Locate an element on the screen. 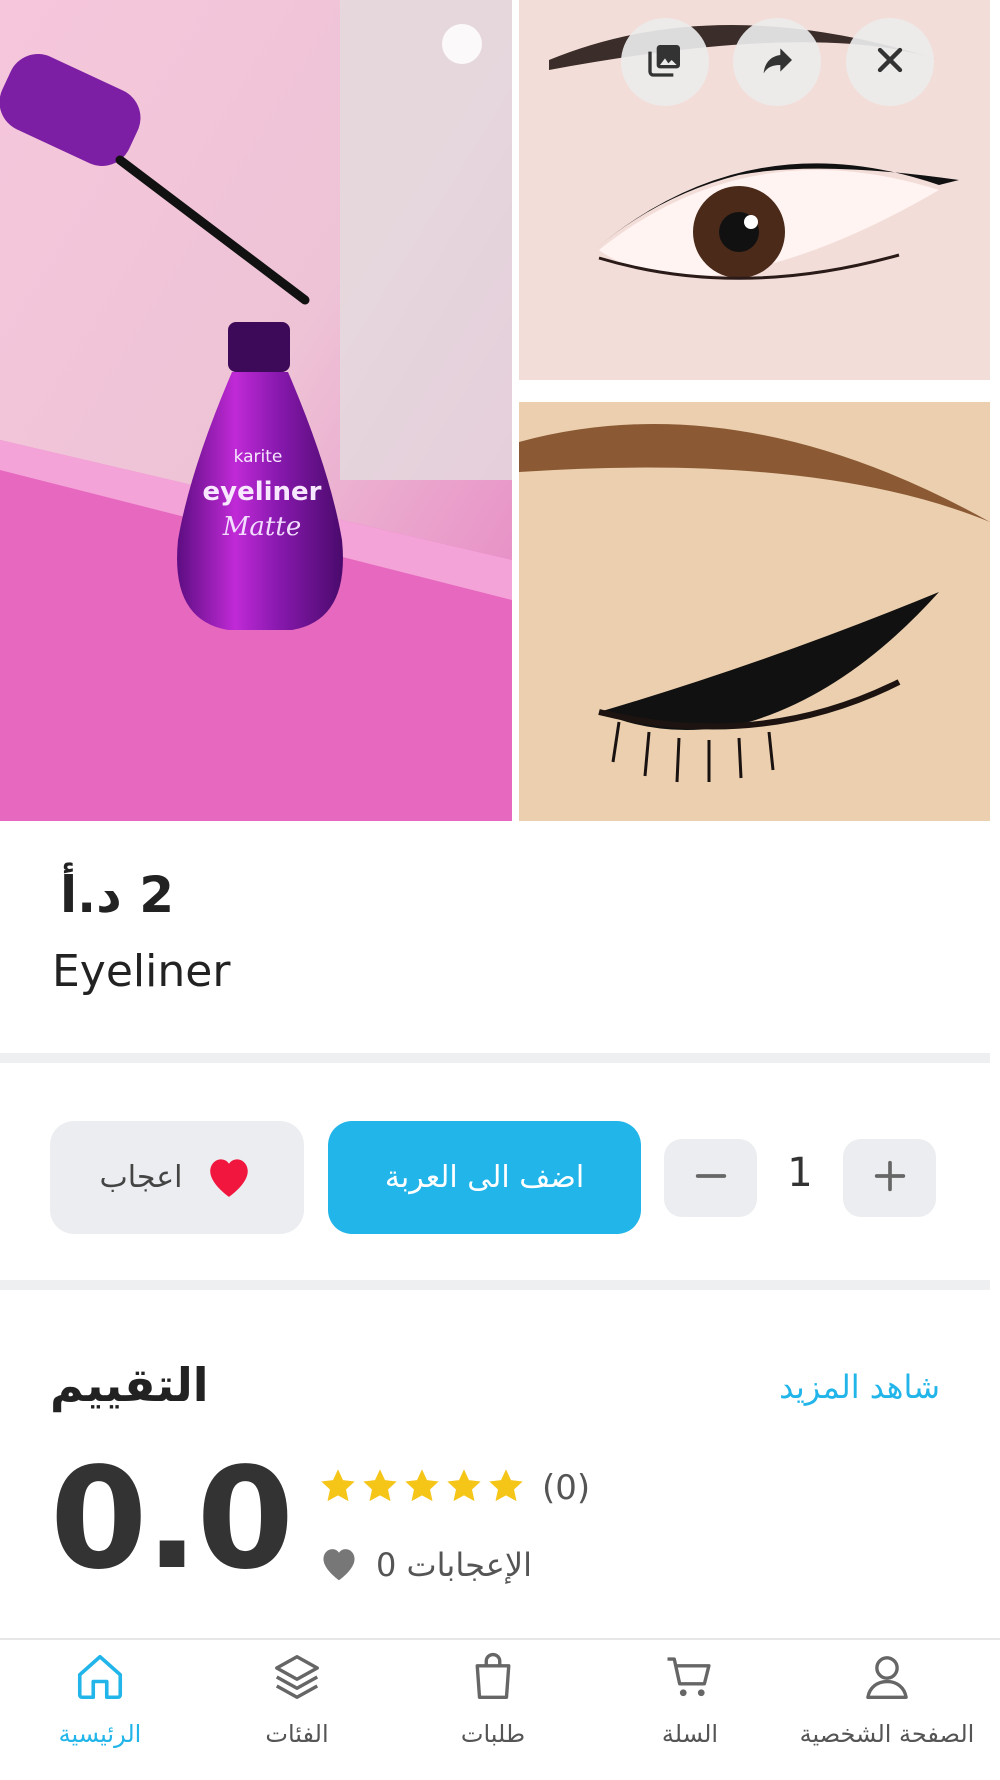 Image resolution: width=1000 pixels, height=1780 pixels. rating-count: (0) is located at coordinates (566, 1488).